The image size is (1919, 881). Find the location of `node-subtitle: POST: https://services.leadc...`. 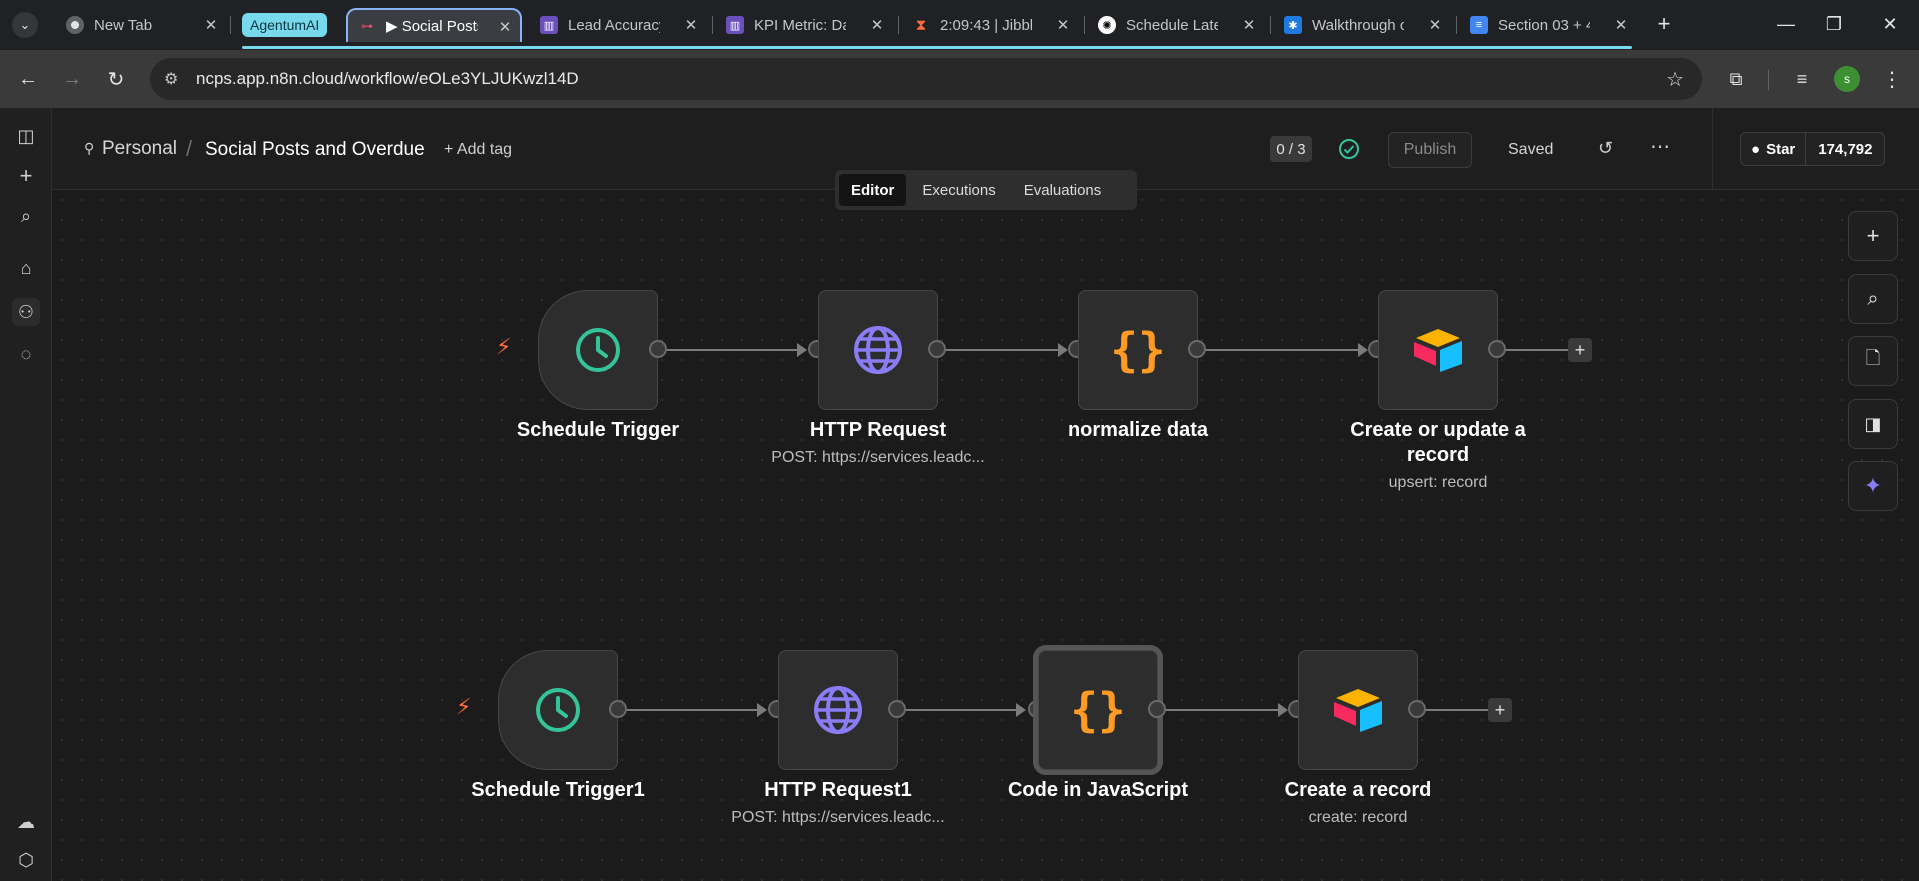

node-subtitle: POST: https://services.leadc... is located at coordinates (838, 817).